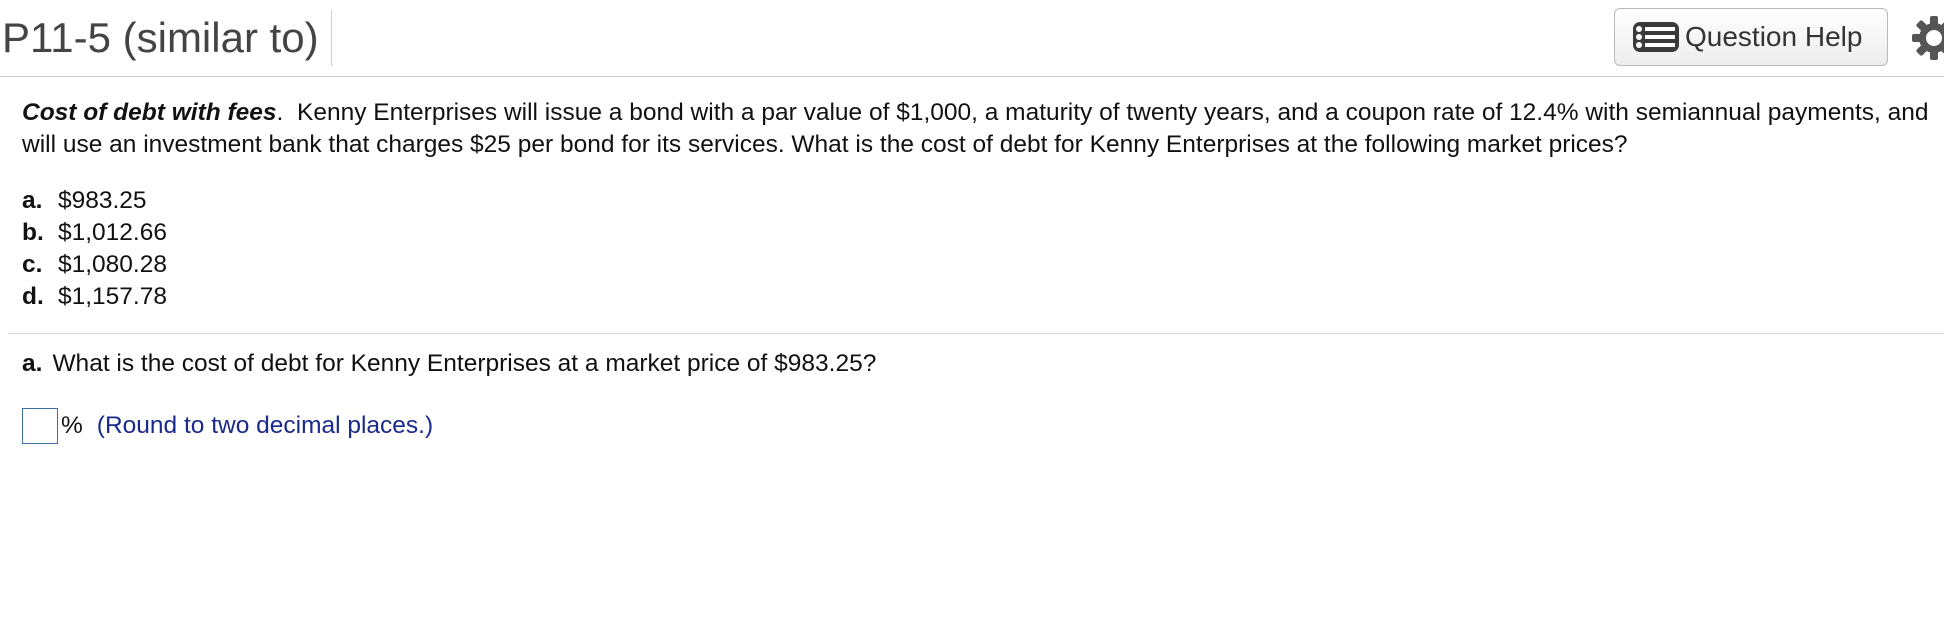 The image size is (1944, 630). What do you see at coordinates (32, 200) in the screenshot?
I see `choice-letter: a.` at bounding box center [32, 200].